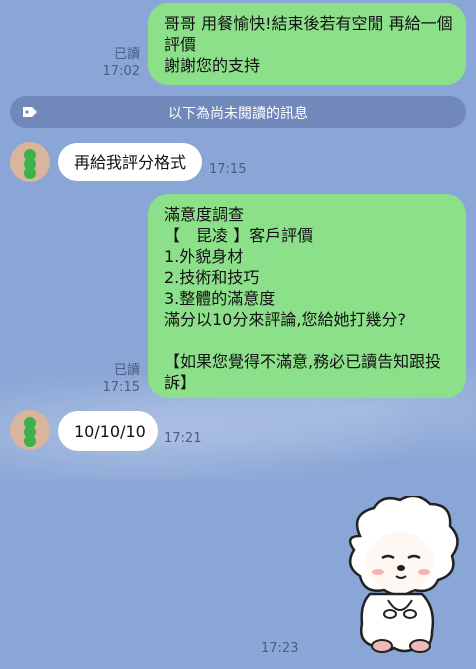 The width and height of the screenshot is (476, 669). I want to click on message-text: 10/10/10, so click(110, 431).